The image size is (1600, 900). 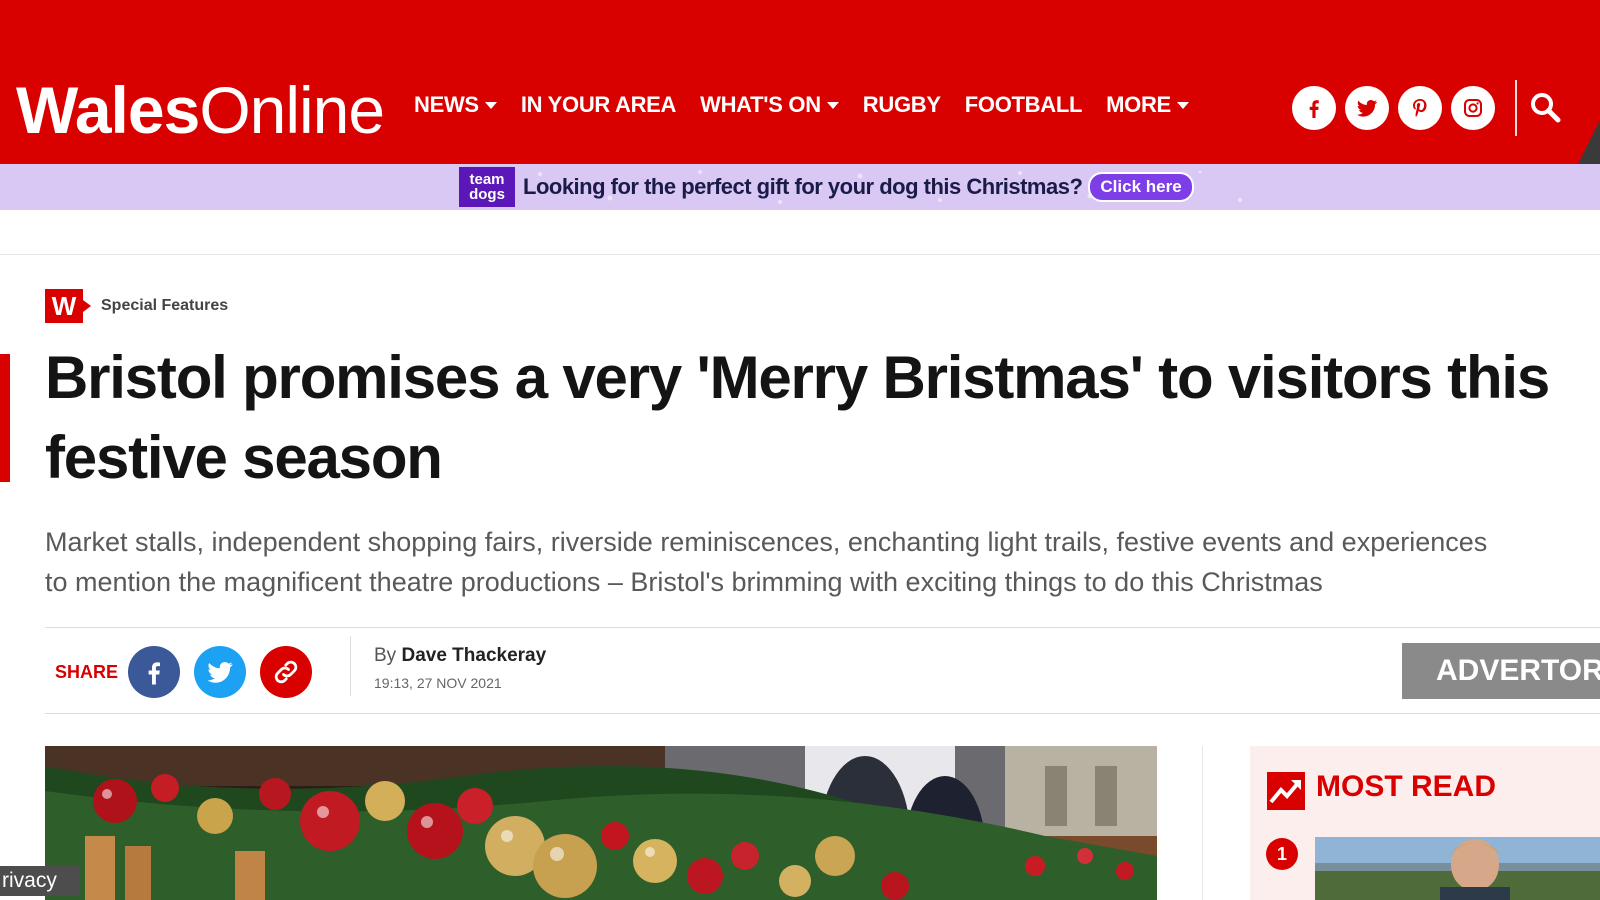 I want to click on nav-item-more: MORE, so click(x=1147, y=105).